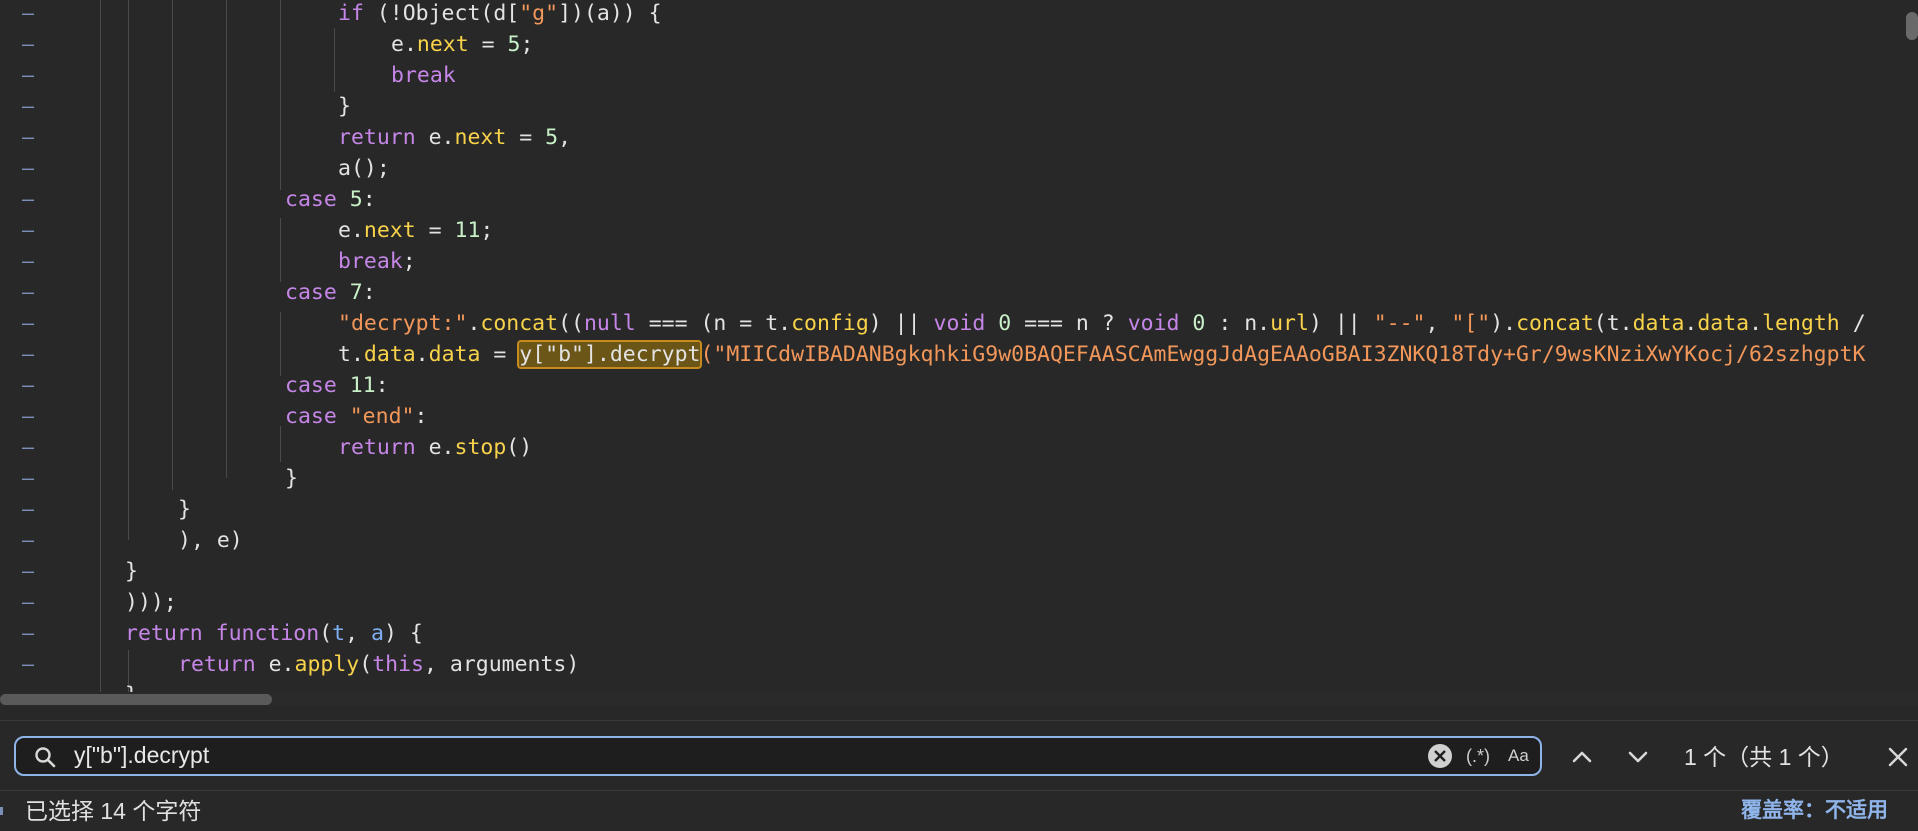  Describe the element at coordinates (959, 137) in the screenshot. I see `code-line: – return e.next = 5,` at that location.